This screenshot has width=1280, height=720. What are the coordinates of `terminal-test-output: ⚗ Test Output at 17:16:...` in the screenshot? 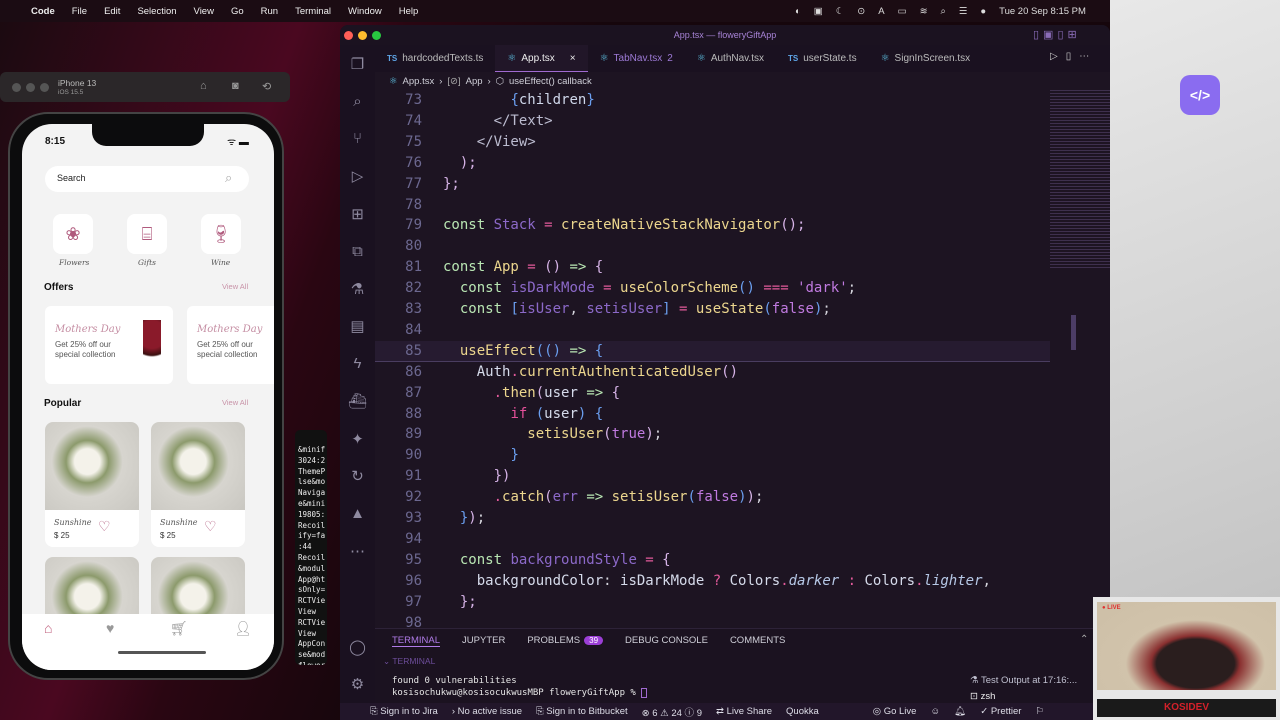 It's located at (1023, 681).